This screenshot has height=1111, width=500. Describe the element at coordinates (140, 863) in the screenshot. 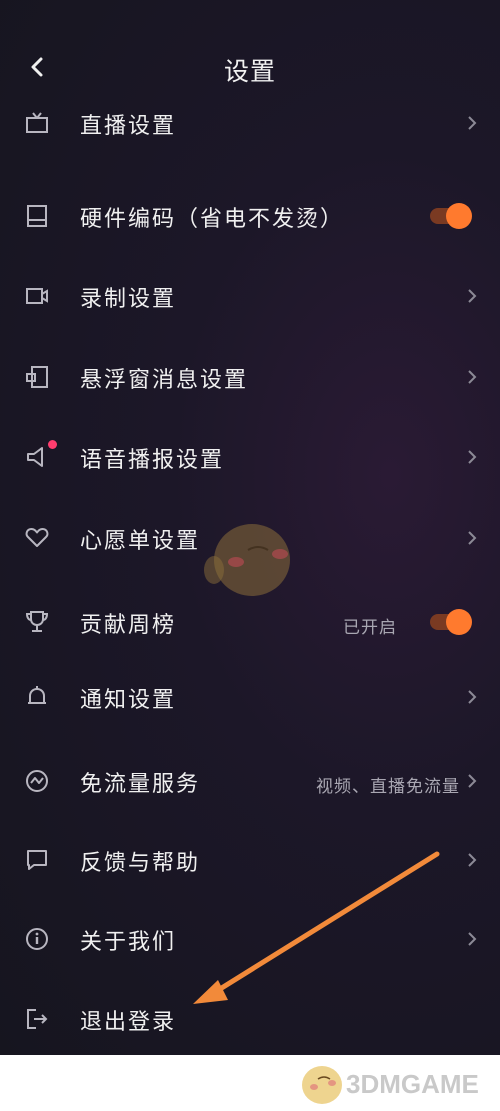

I see `settings-item-label: 反馈与帮助` at that location.